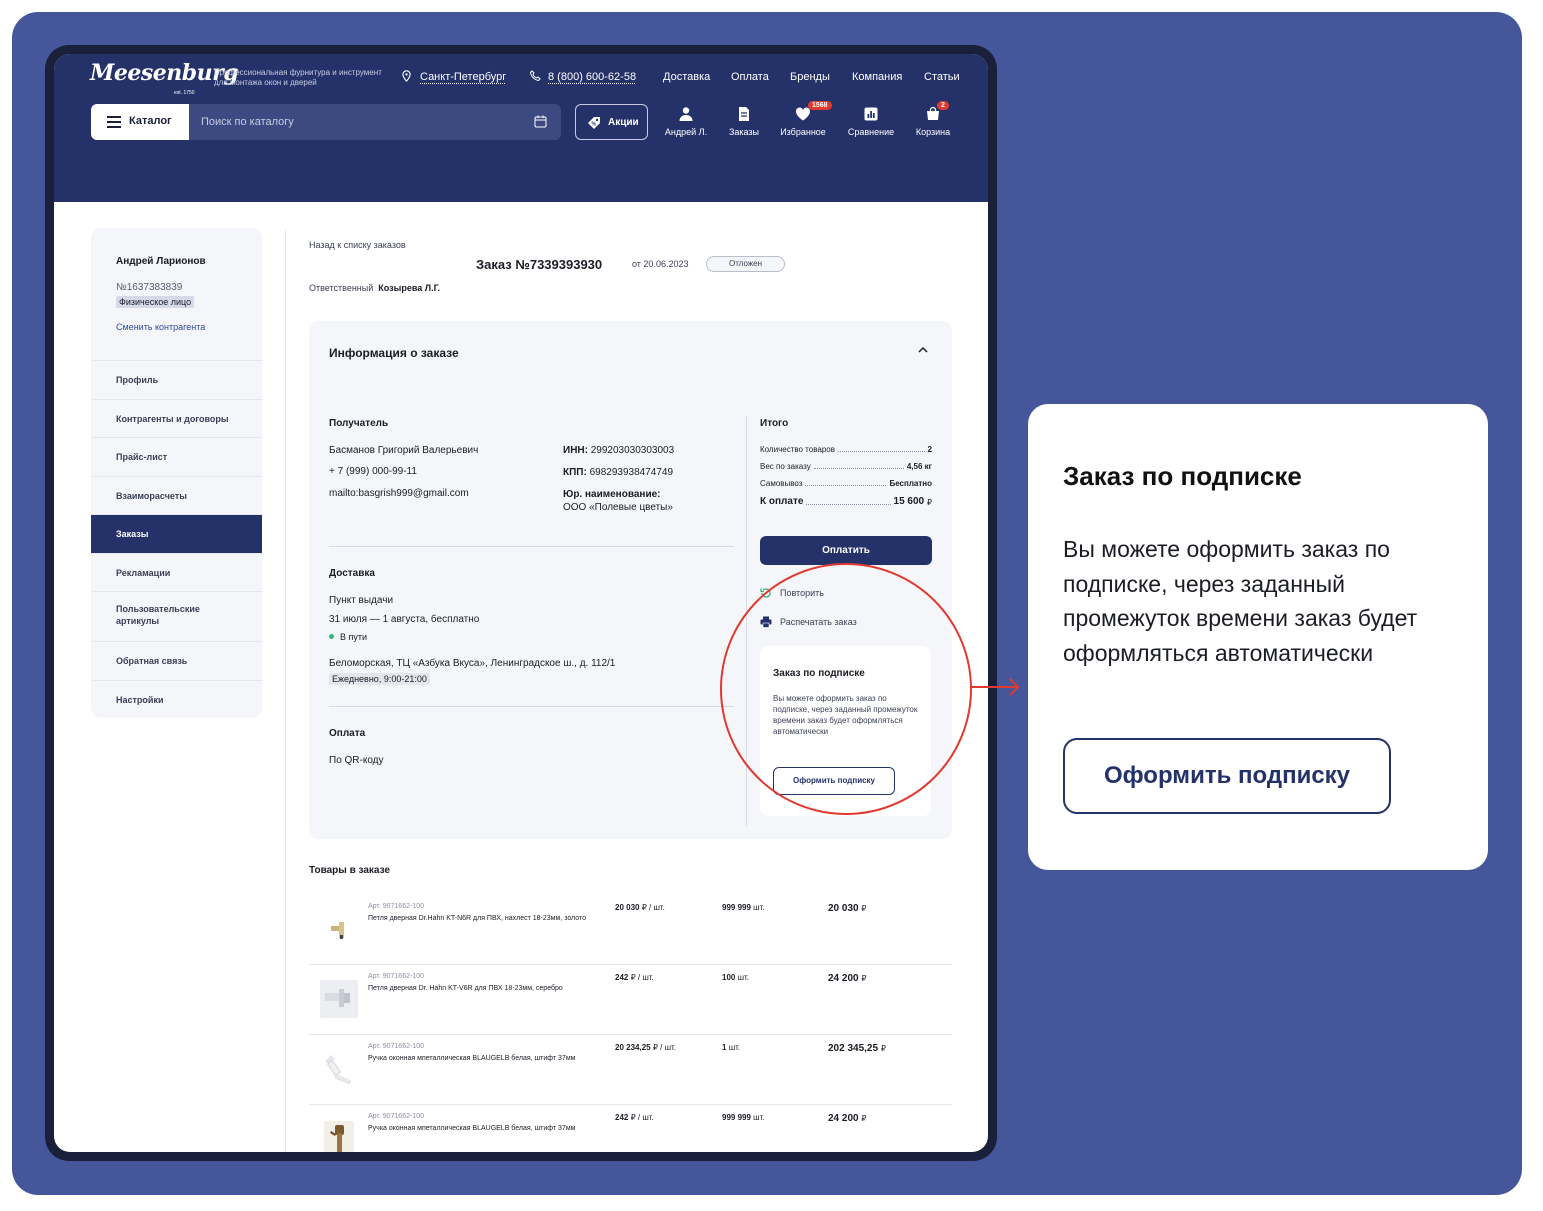 This screenshot has width=1543, height=1211. Describe the element at coordinates (176, 495) in the screenshot. I see `sidebar-item-settlements: Взаиморасчеты` at that location.